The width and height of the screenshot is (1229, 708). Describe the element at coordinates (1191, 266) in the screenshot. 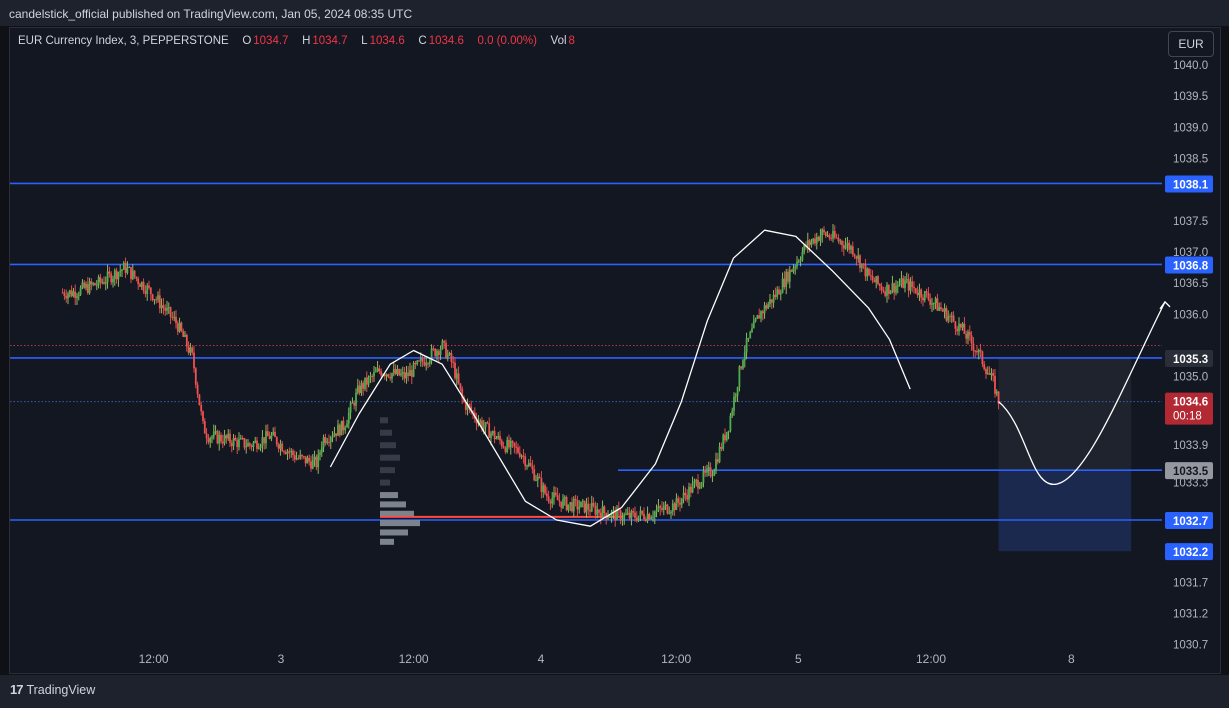

I see `price-tag-text-1036.8: 1036.8` at that location.